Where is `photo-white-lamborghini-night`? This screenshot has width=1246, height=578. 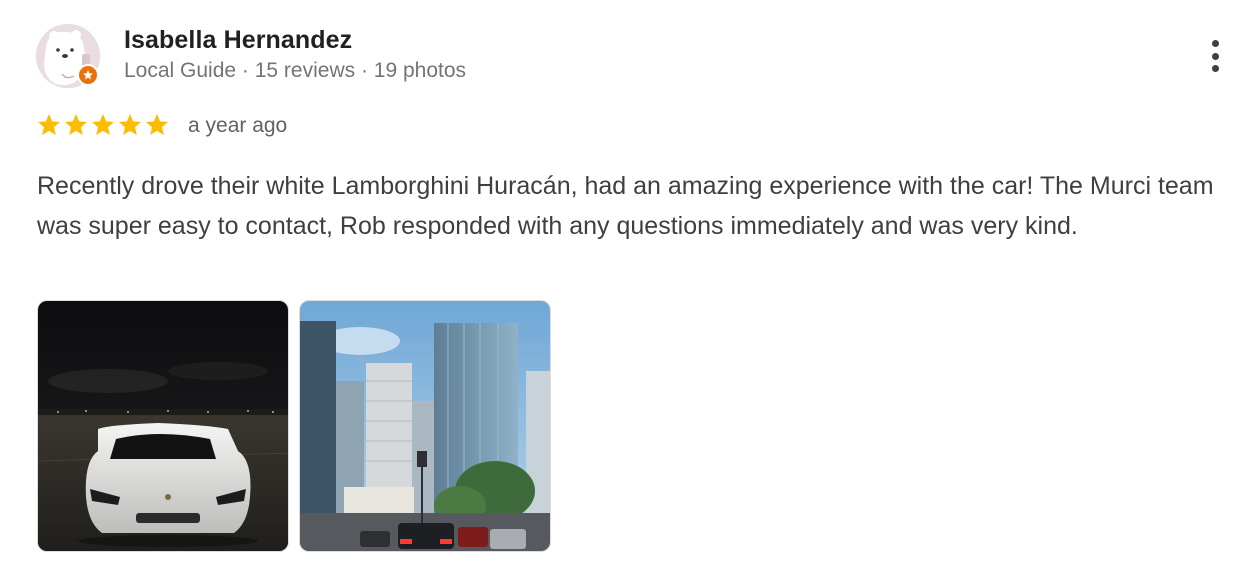
photo-white-lamborghini-night is located at coordinates (163, 426).